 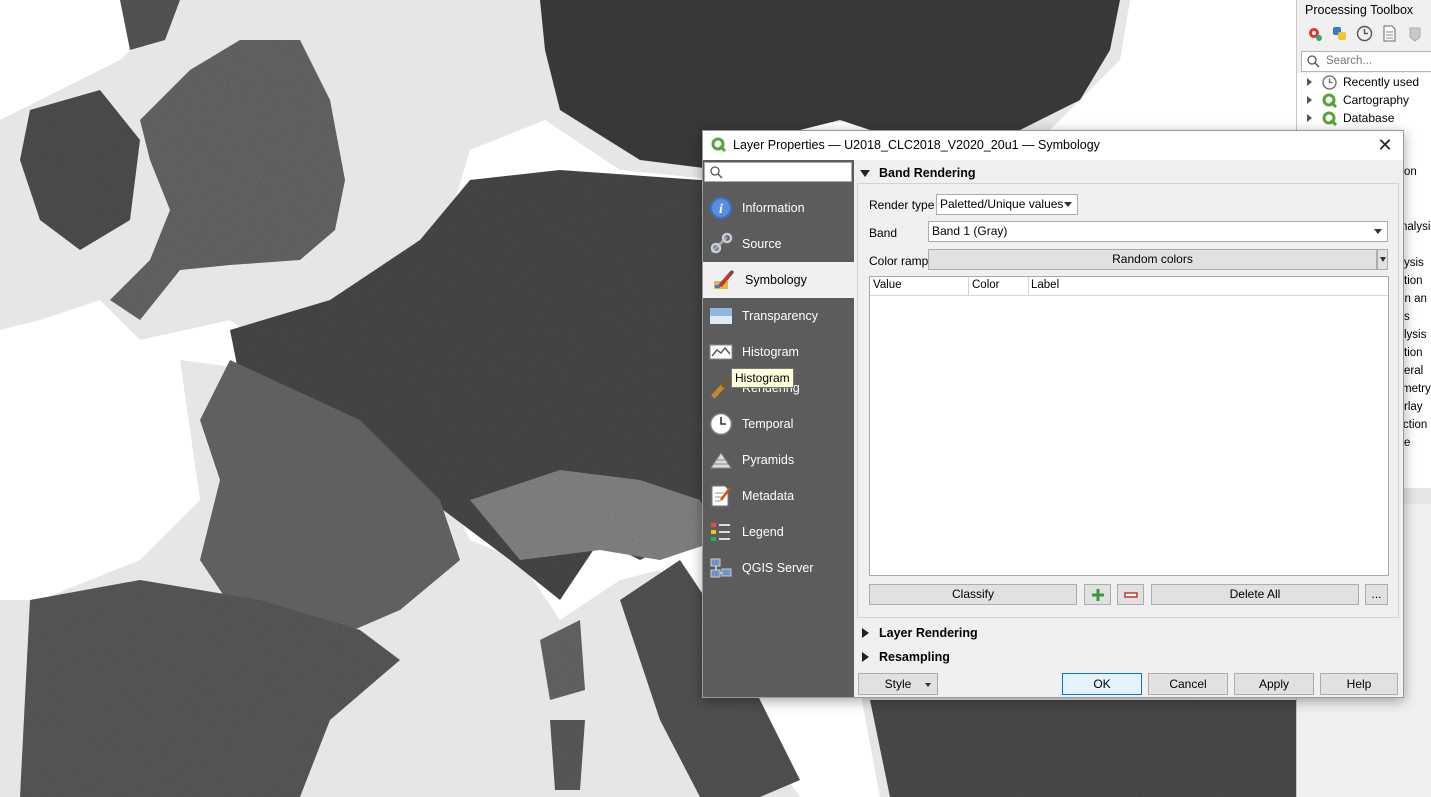 I want to click on sidebar-item-temporal: Temporal, so click(x=778, y=424).